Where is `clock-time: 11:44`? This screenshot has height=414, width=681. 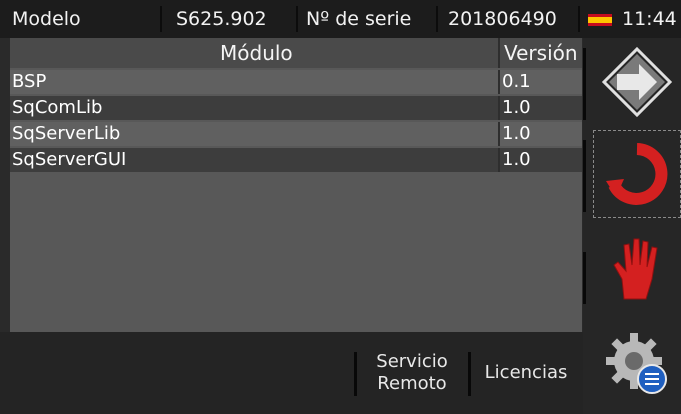 clock-time: 11:44 is located at coordinates (649, 19).